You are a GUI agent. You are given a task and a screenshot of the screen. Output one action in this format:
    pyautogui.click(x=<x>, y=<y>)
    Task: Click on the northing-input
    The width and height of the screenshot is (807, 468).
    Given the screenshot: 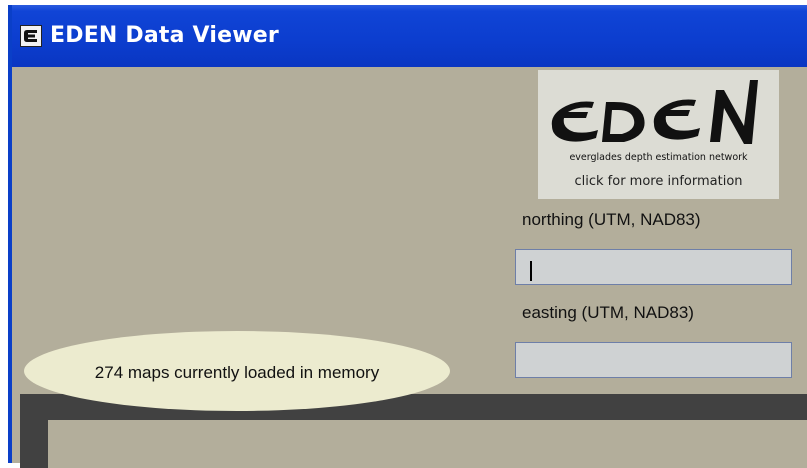 What is the action you would take?
    pyautogui.click(x=653, y=267)
    